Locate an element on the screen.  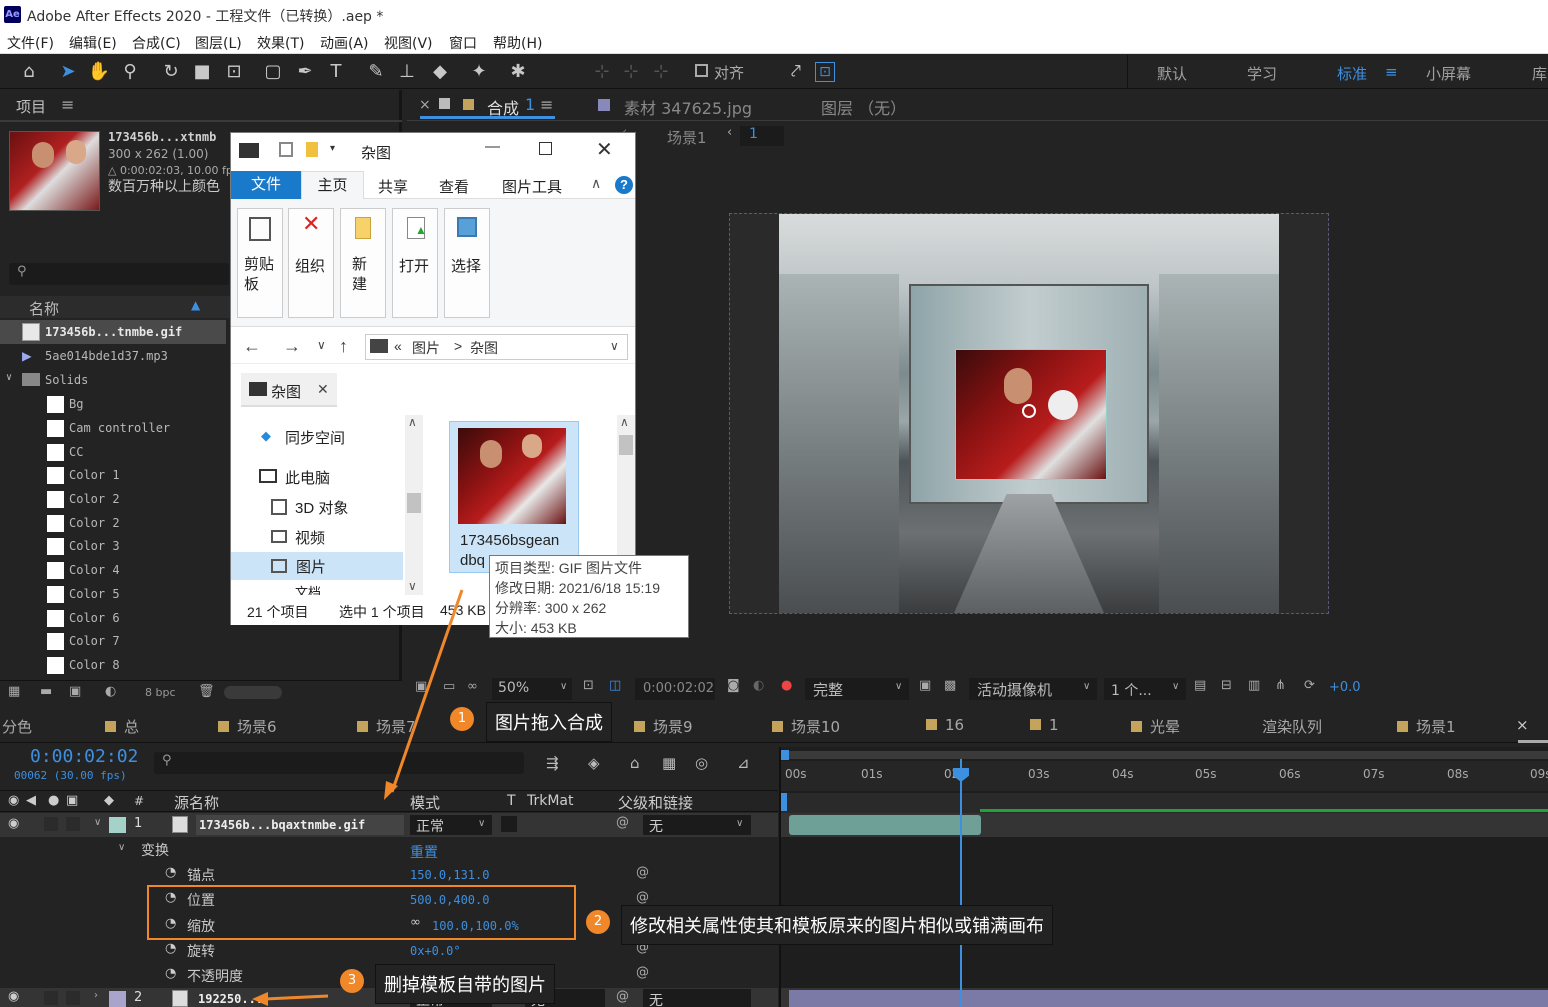
ribbon-new-button: 新建 is located at coordinates (363, 263).